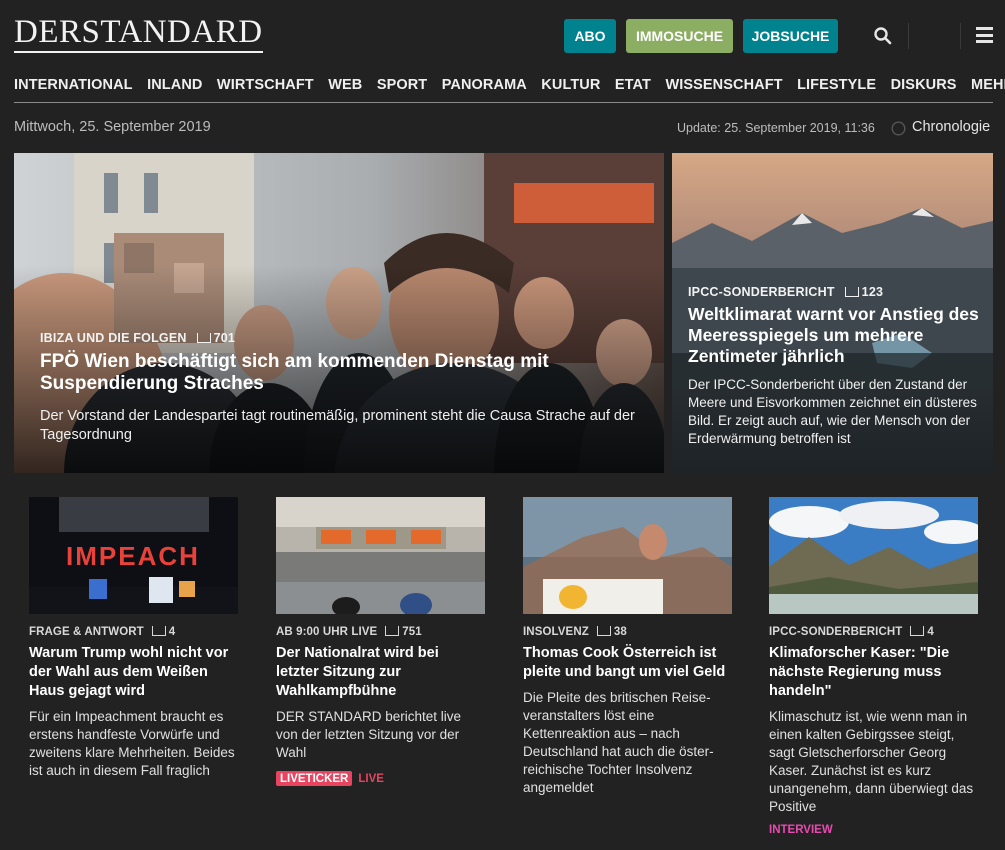 The image size is (1005, 850). I want to click on live-indicator: LIVETICKER LIVE, so click(380, 778).